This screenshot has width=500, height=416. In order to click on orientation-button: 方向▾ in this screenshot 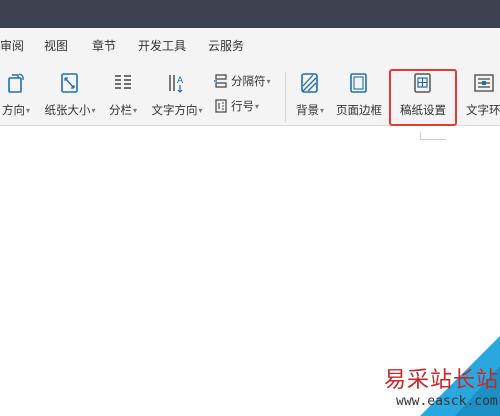, I will do `click(18, 96)`.